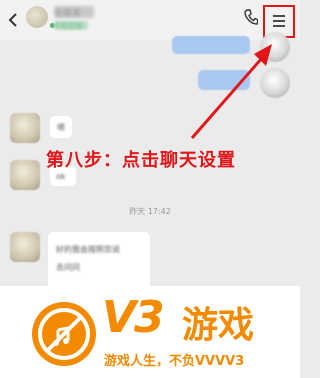 Image resolution: width=320 pixels, height=378 pixels. Describe the element at coordinates (141, 160) in the screenshot. I see `step-instruction-label: 第八步：点击聊天设置` at that location.